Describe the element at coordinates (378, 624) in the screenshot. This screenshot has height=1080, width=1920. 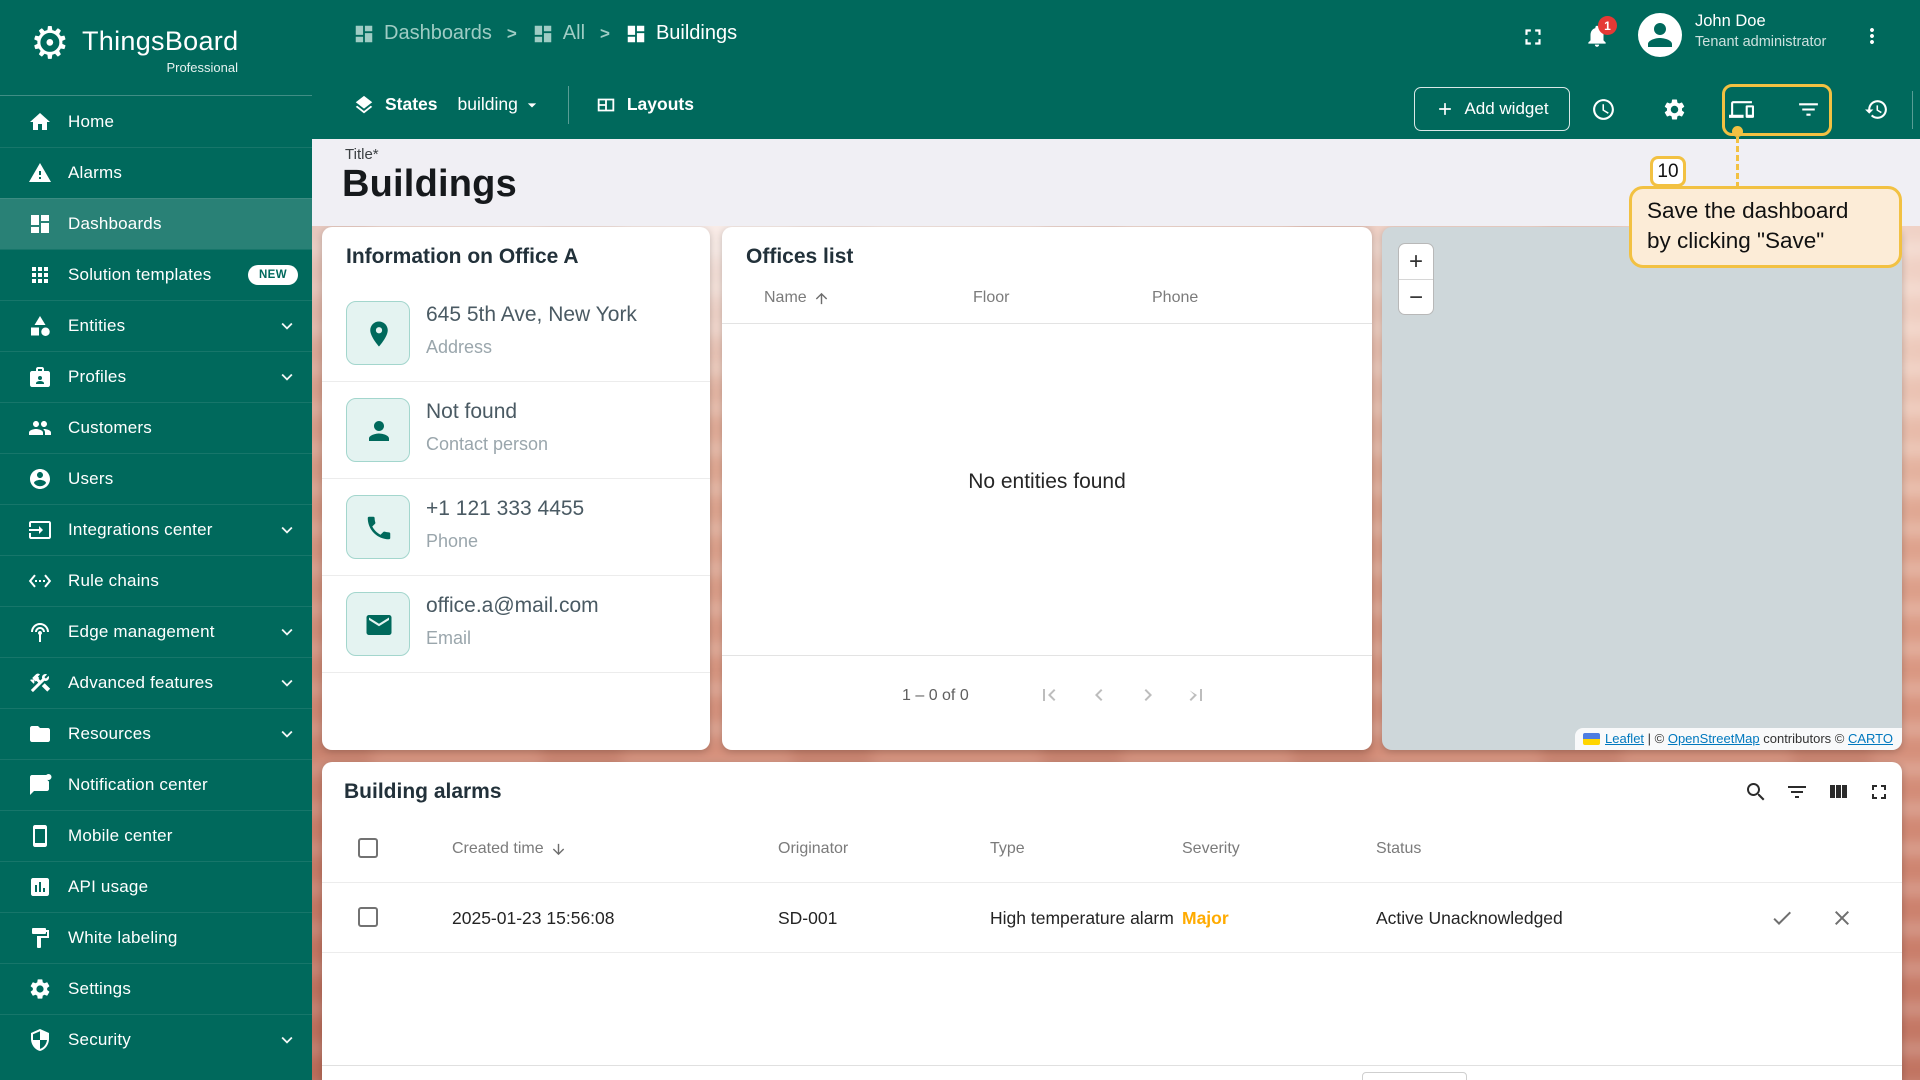
I see `email-icon` at that location.